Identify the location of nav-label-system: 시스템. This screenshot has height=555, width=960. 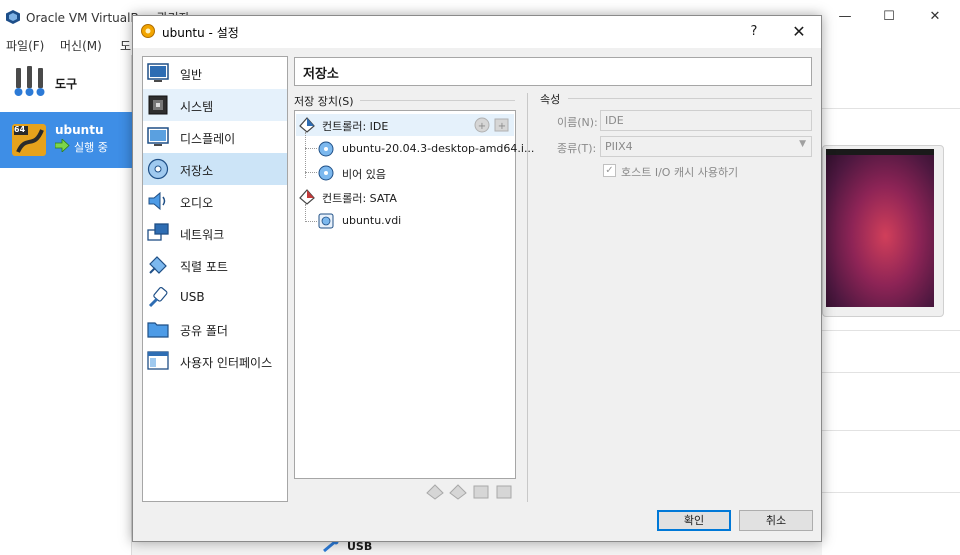
(197, 107).